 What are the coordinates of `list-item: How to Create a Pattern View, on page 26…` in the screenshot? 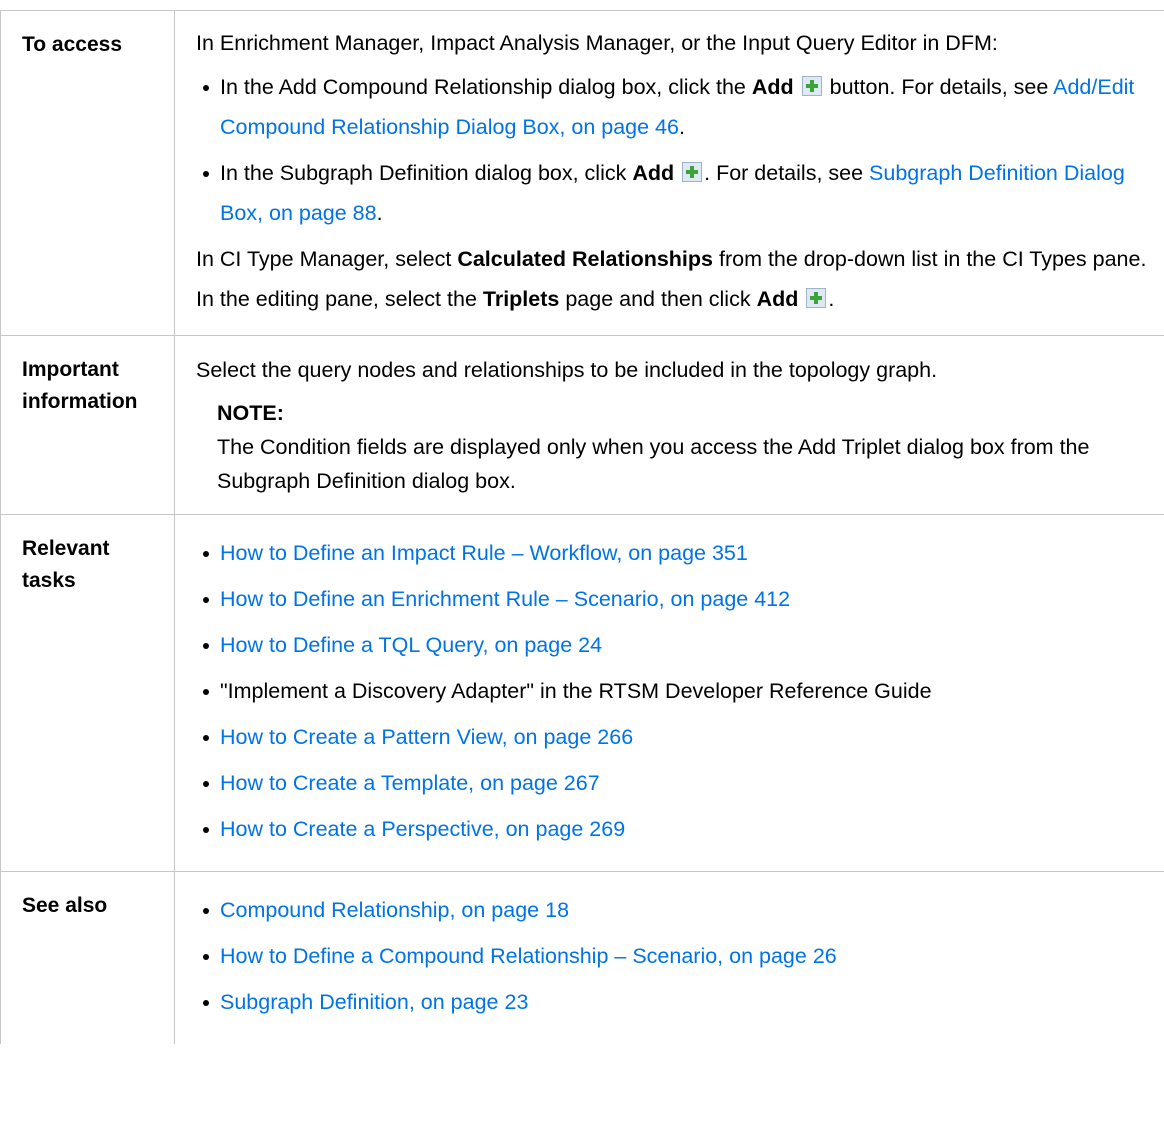 It's located at (680, 737).